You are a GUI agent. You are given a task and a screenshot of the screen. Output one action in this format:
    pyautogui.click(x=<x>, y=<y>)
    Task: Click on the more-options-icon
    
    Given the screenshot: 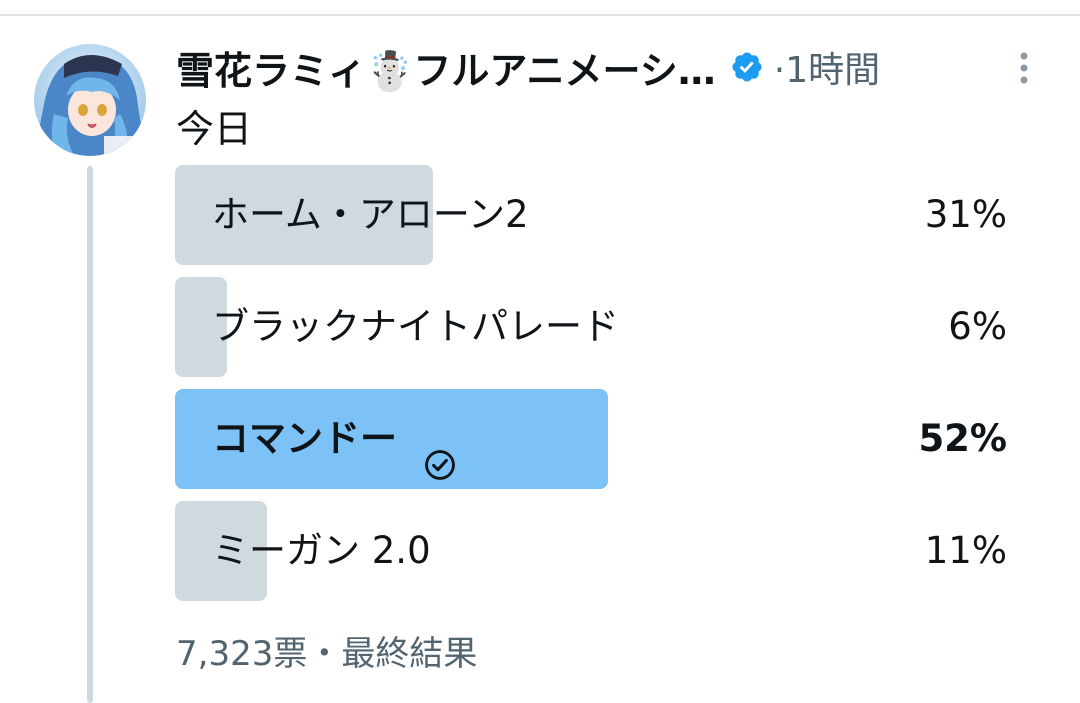 What is the action you would take?
    pyautogui.click(x=1024, y=68)
    